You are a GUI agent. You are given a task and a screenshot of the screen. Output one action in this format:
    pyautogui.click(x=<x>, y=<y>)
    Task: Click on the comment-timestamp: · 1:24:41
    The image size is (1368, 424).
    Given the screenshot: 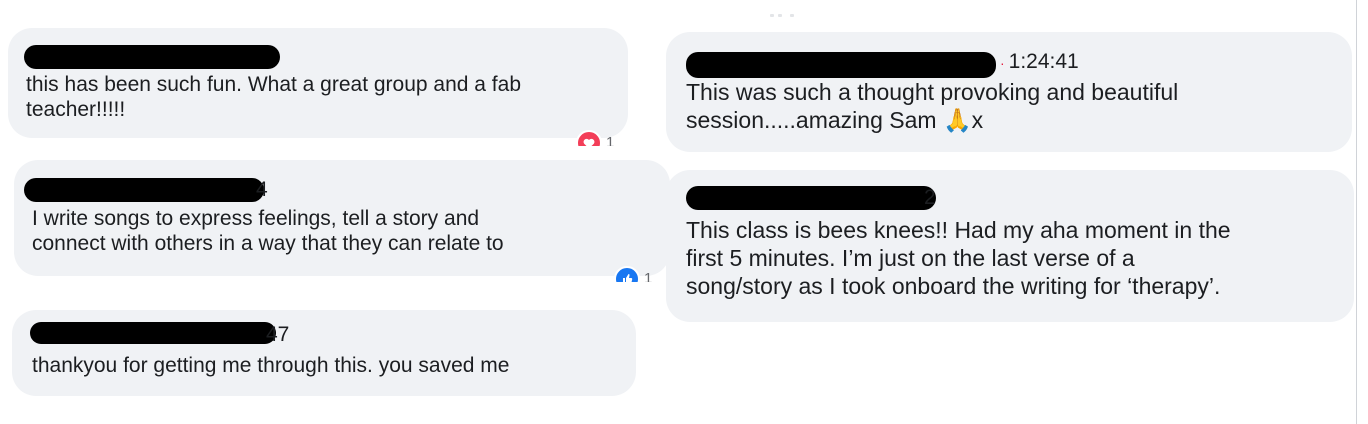 What is the action you would take?
    pyautogui.click(x=1037, y=62)
    